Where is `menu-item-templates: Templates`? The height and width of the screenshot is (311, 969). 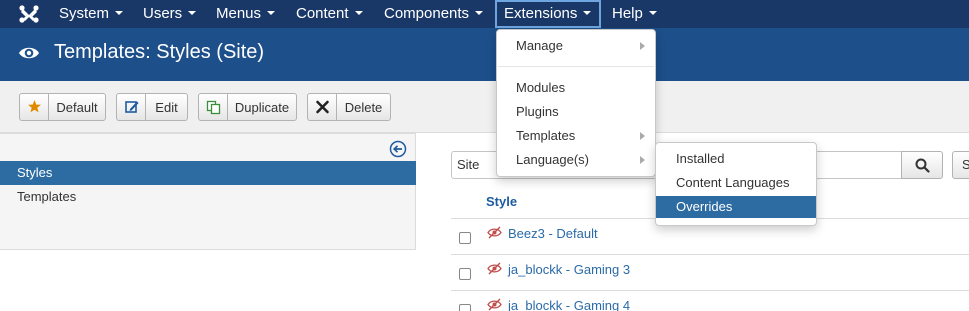
menu-item-templates: Templates is located at coordinates (576, 136).